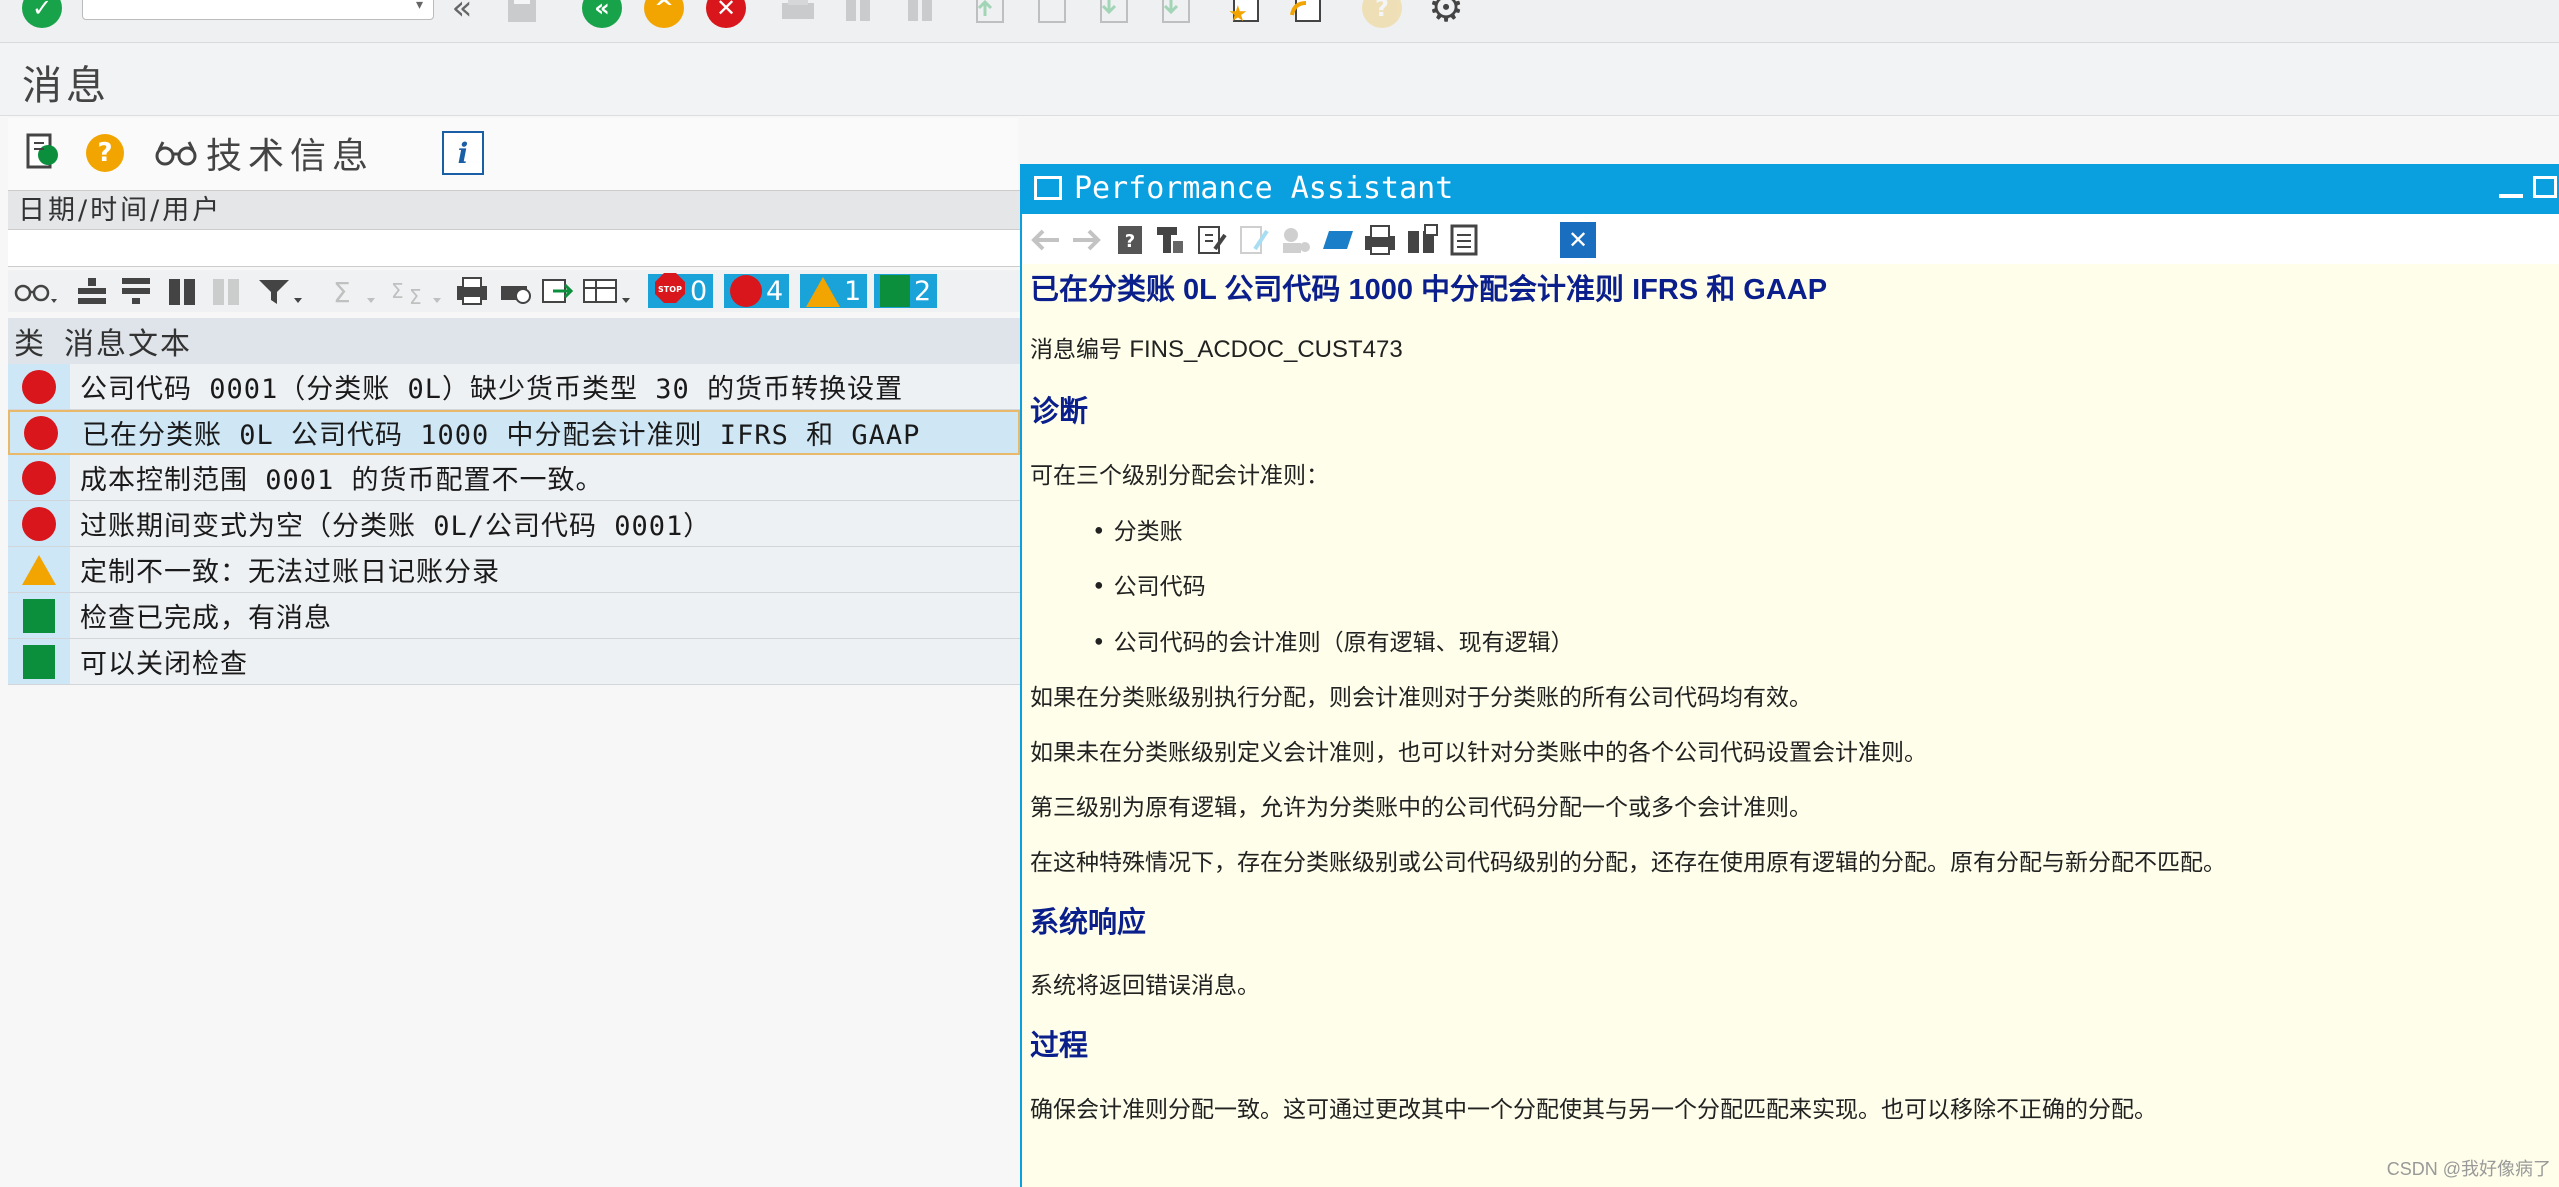 The height and width of the screenshot is (1187, 2559). Describe the element at coordinates (462, 15) in the screenshot. I see `double-back-icon: «` at that location.